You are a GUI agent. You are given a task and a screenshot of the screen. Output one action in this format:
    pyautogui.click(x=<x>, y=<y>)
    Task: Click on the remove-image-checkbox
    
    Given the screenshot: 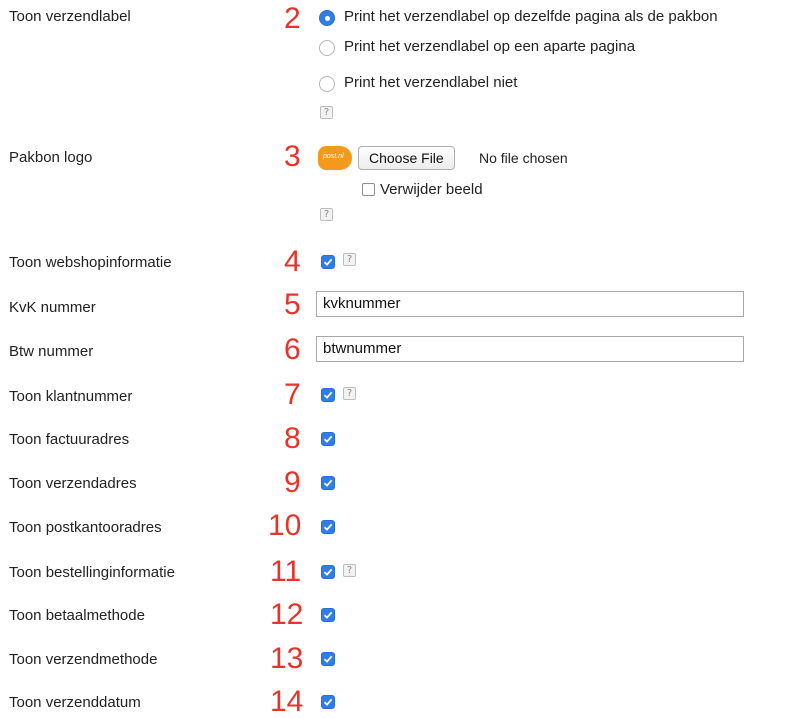 What is the action you would take?
    pyautogui.click(x=368, y=189)
    